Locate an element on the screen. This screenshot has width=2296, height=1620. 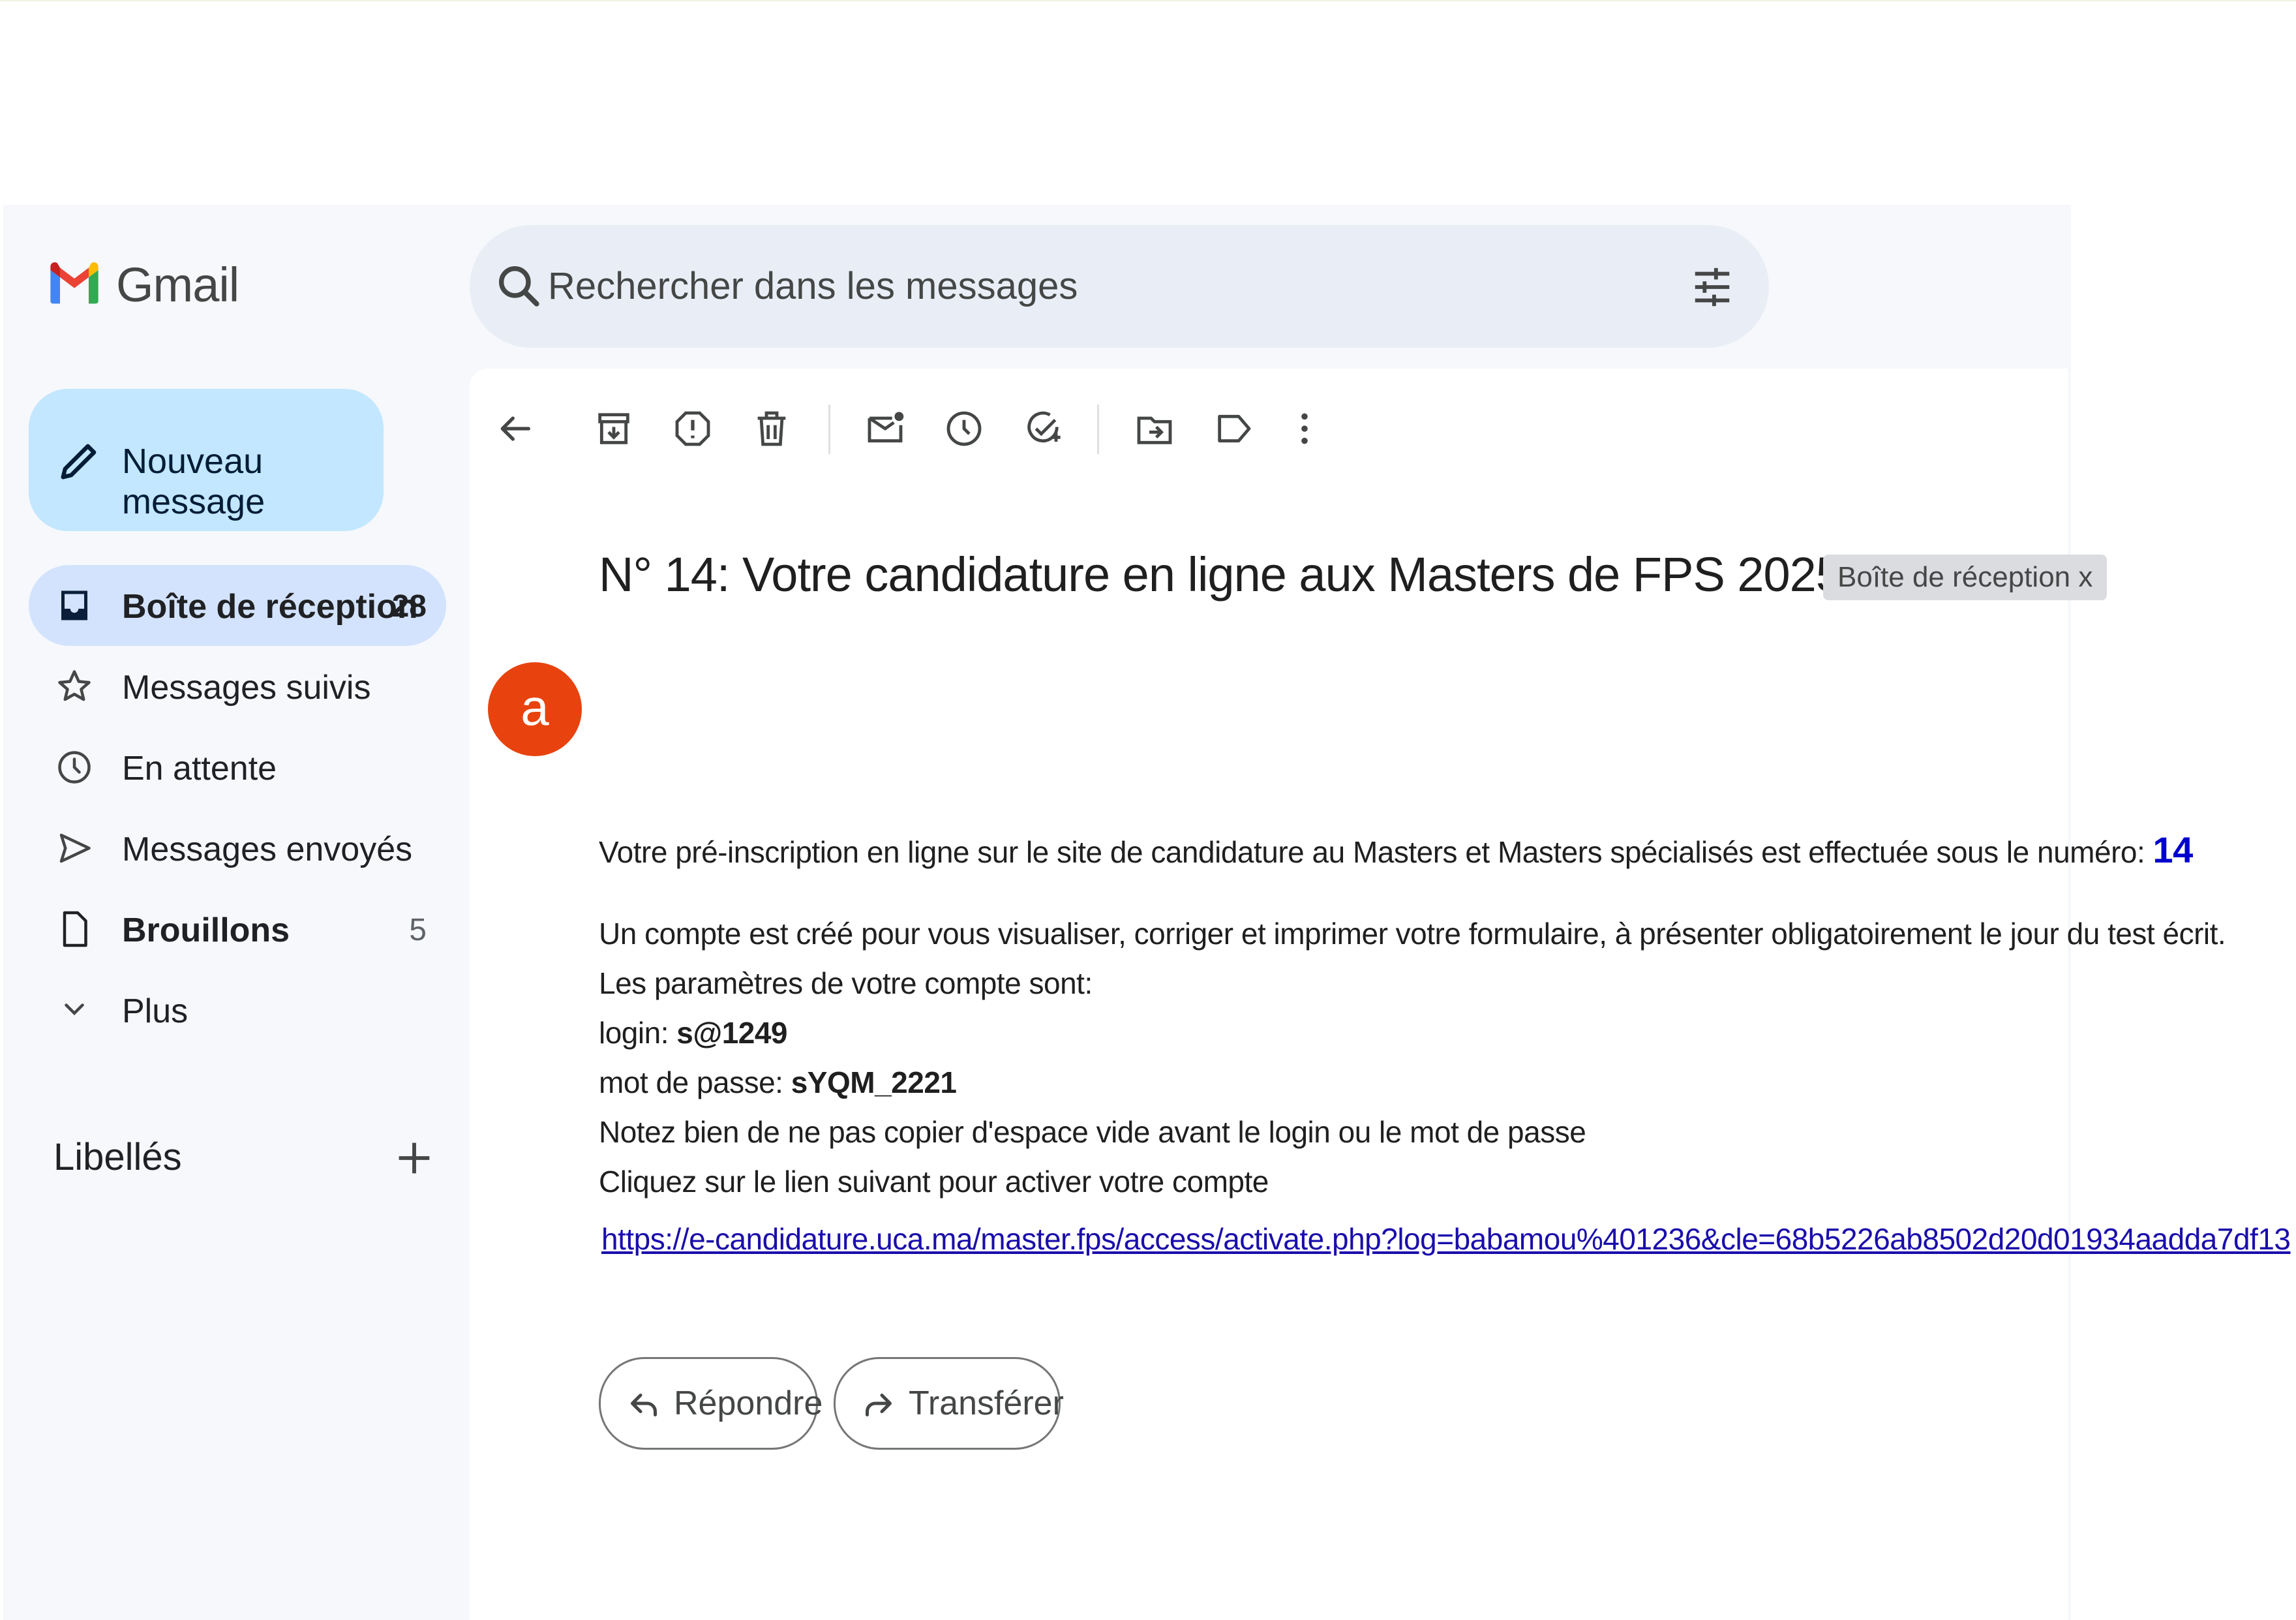
inbox-label-chip: Boîte de réception x is located at coordinates (1965, 577).